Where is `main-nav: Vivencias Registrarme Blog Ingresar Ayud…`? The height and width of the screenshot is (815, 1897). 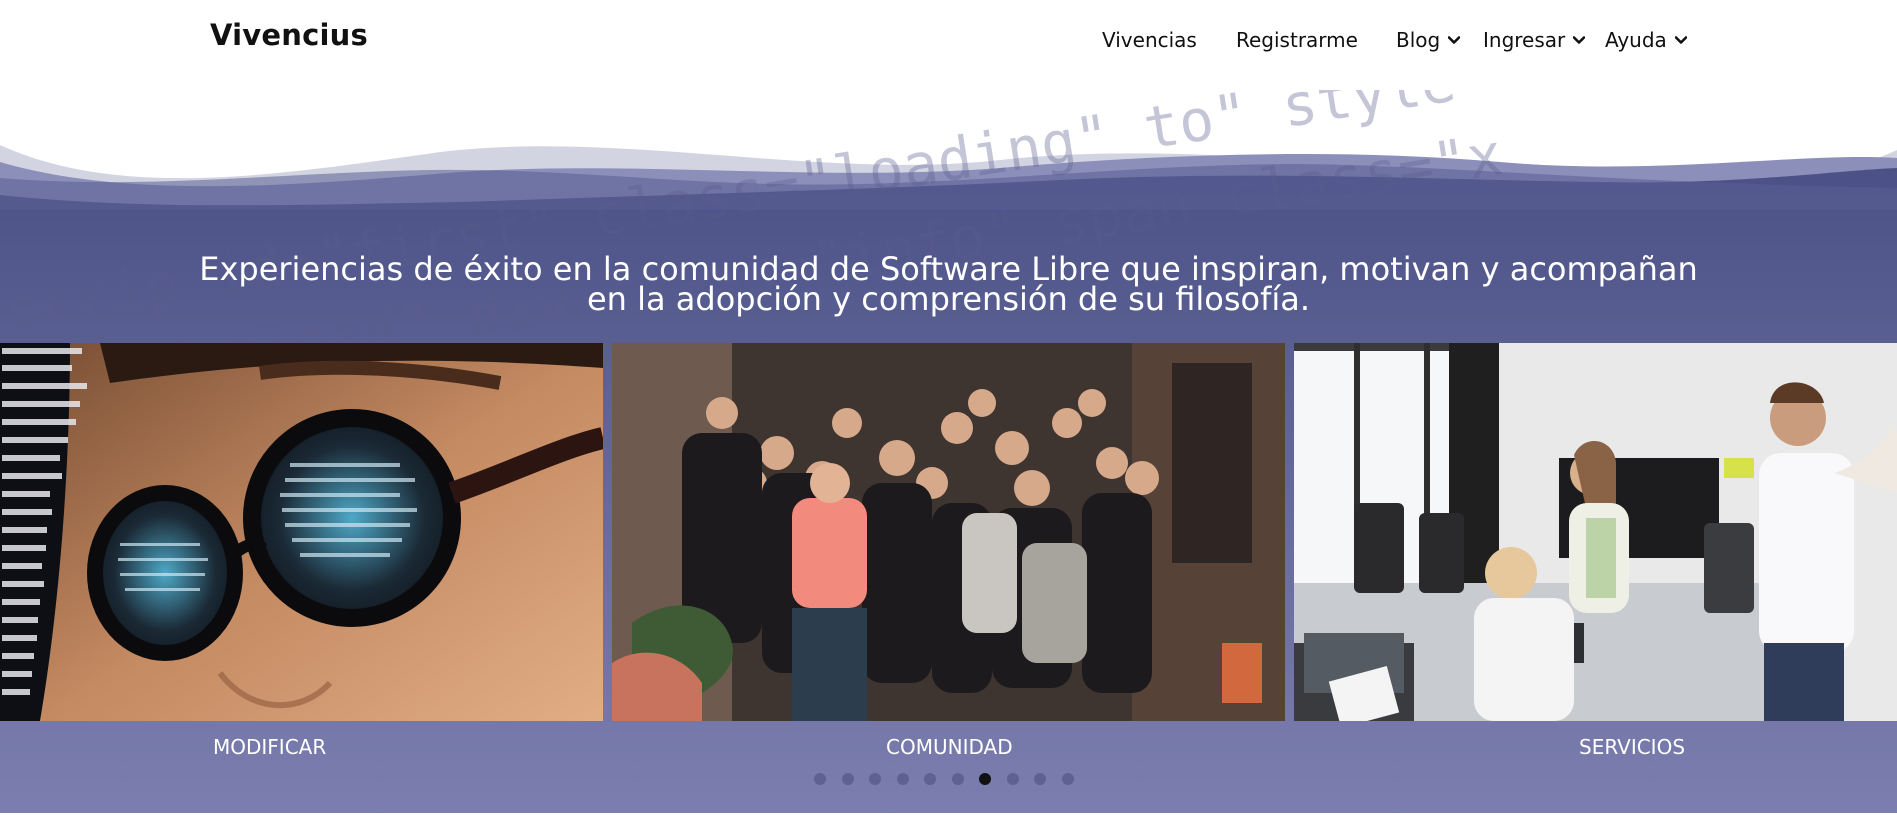 main-nav: Vivencias Registrarme Blog Ingresar Ayud… is located at coordinates (948, 43).